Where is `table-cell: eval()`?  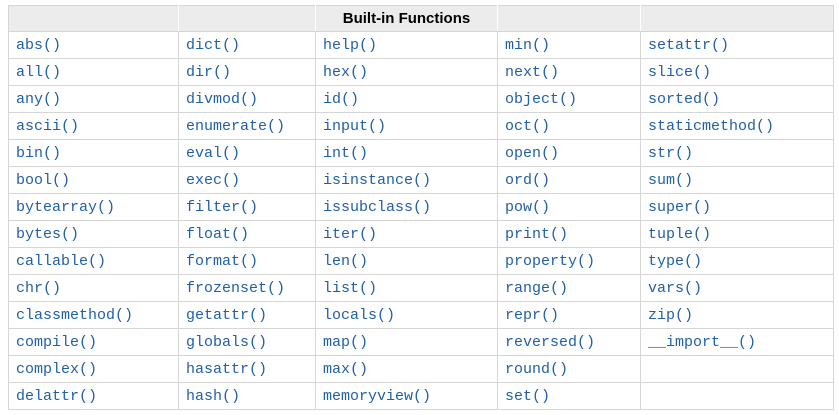
table-cell: eval() is located at coordinates (247, 153).